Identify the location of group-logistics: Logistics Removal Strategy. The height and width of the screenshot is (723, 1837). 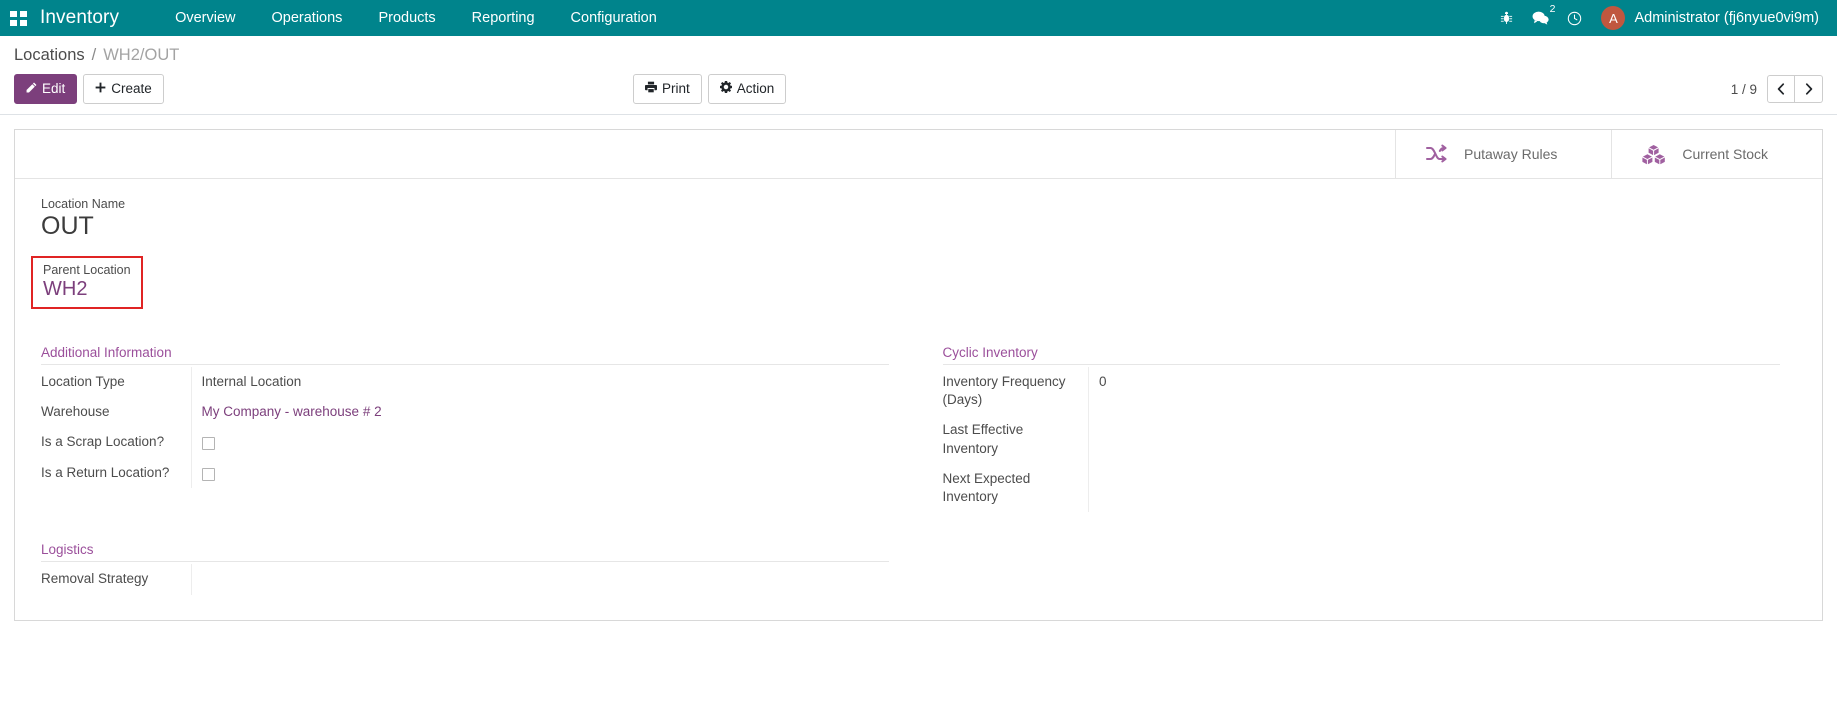
(480, 568).